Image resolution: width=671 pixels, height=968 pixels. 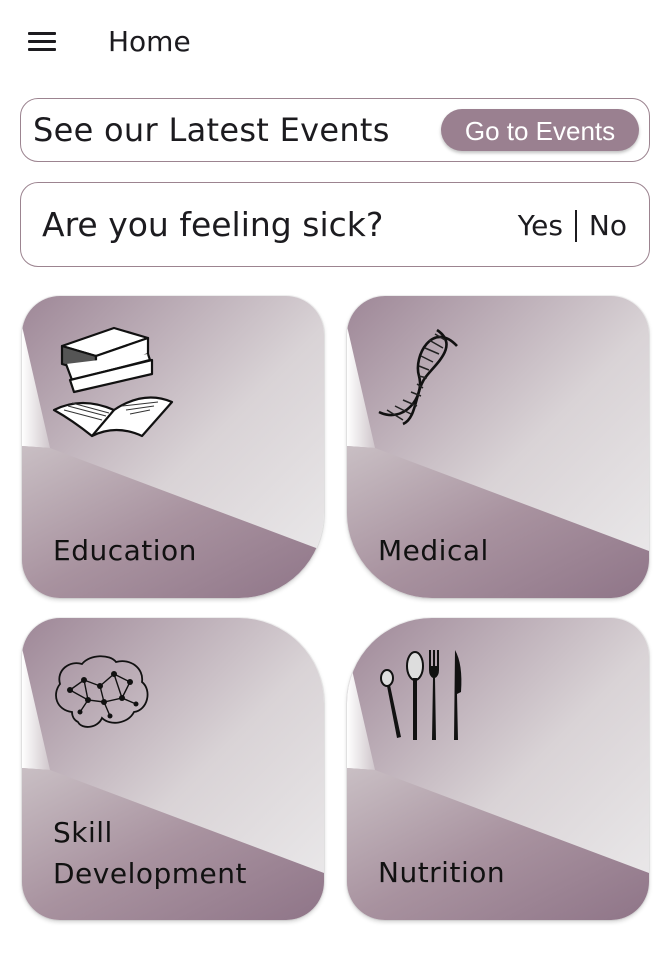 I want to click on no-option: No, so click(x=608, y=225).